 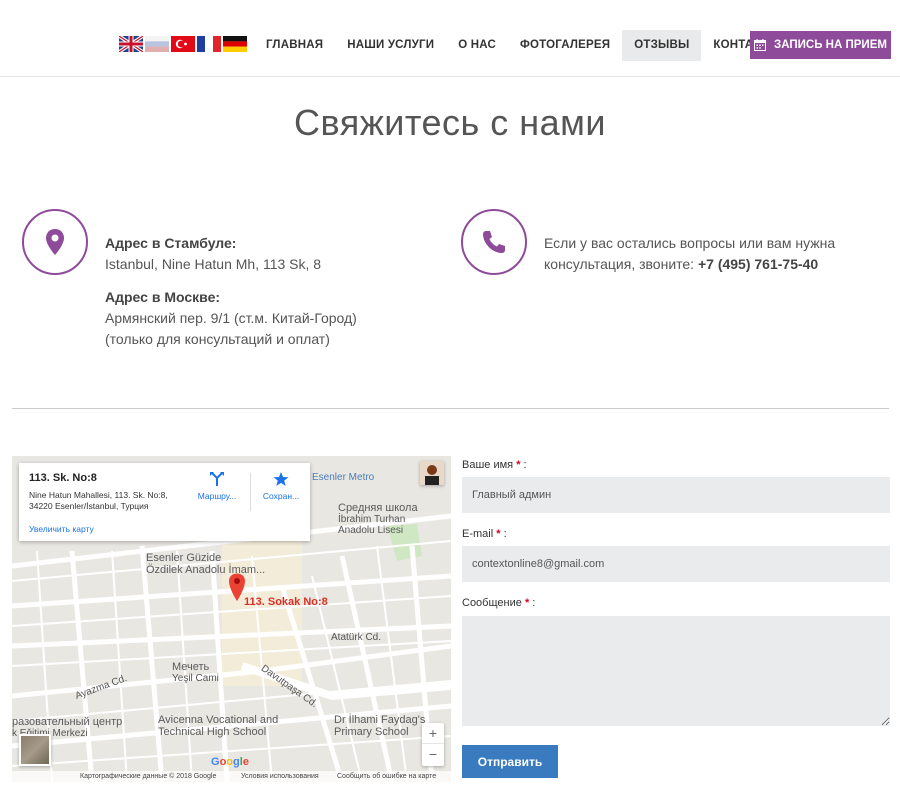 I want to click on phone-icon-circle, so click(x=494, y=242).